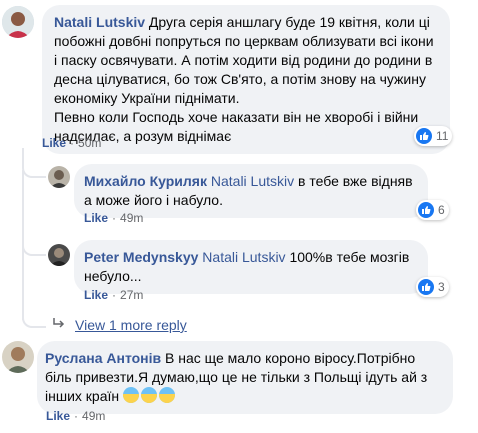  Describe the element at coordinates (89, 143) in the screenshot. I see `comment-time: 50m` at that location.